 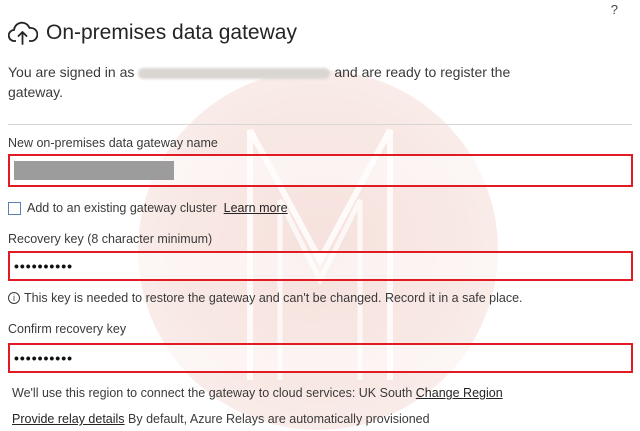 What do you see at coordinates (94, 170) in the screenshot?
I see `redacted-gateway-name` at bounding box center [94, 170].